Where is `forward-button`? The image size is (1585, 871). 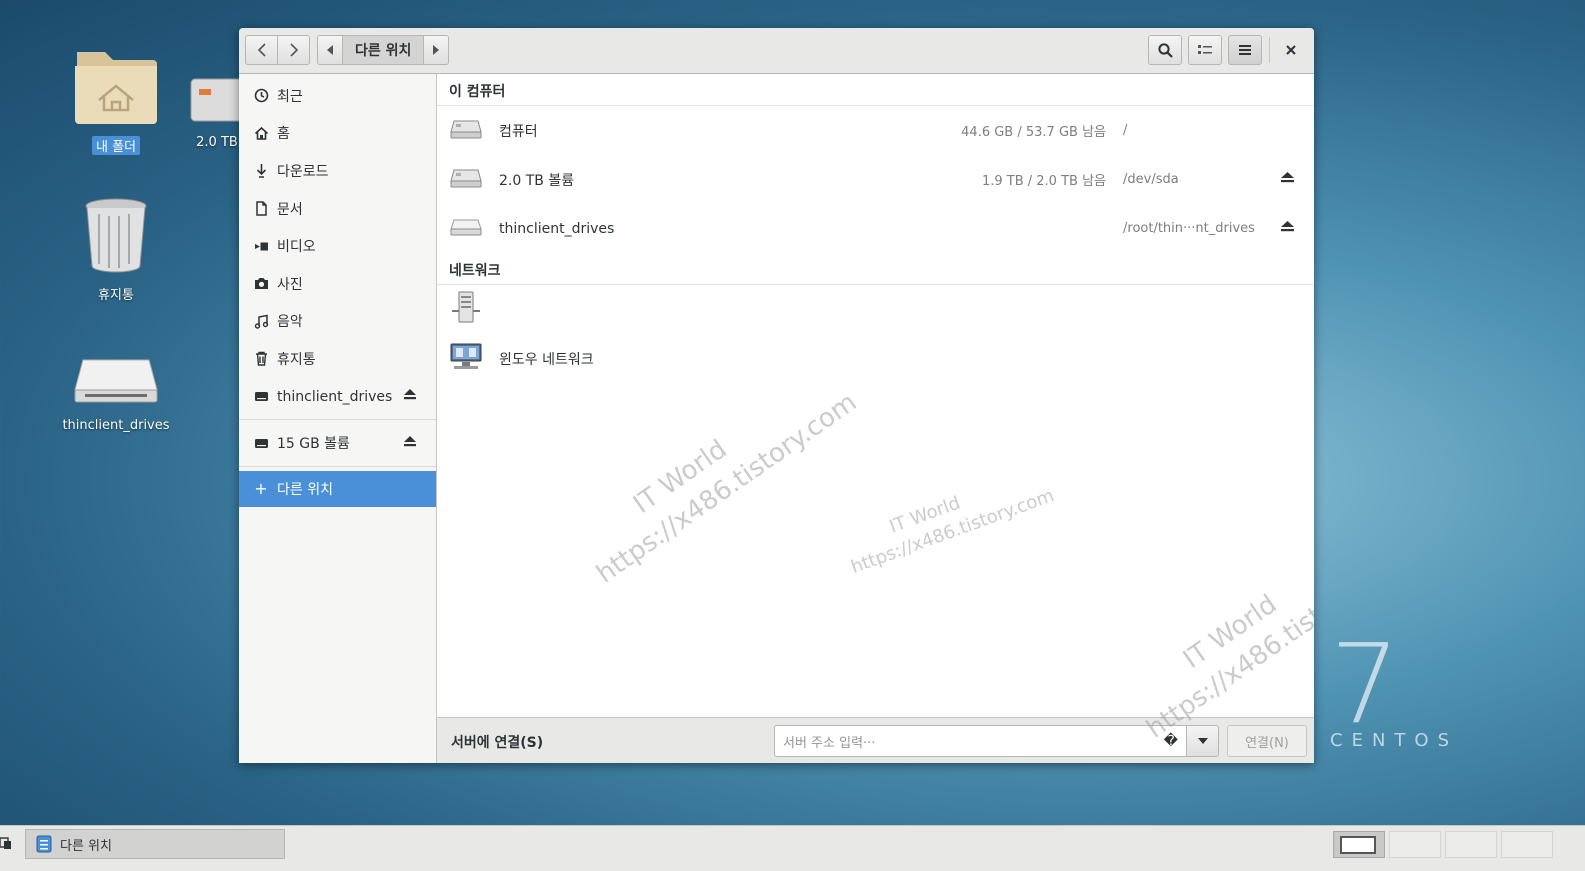 forward-button is located at coordinates (293, 50).